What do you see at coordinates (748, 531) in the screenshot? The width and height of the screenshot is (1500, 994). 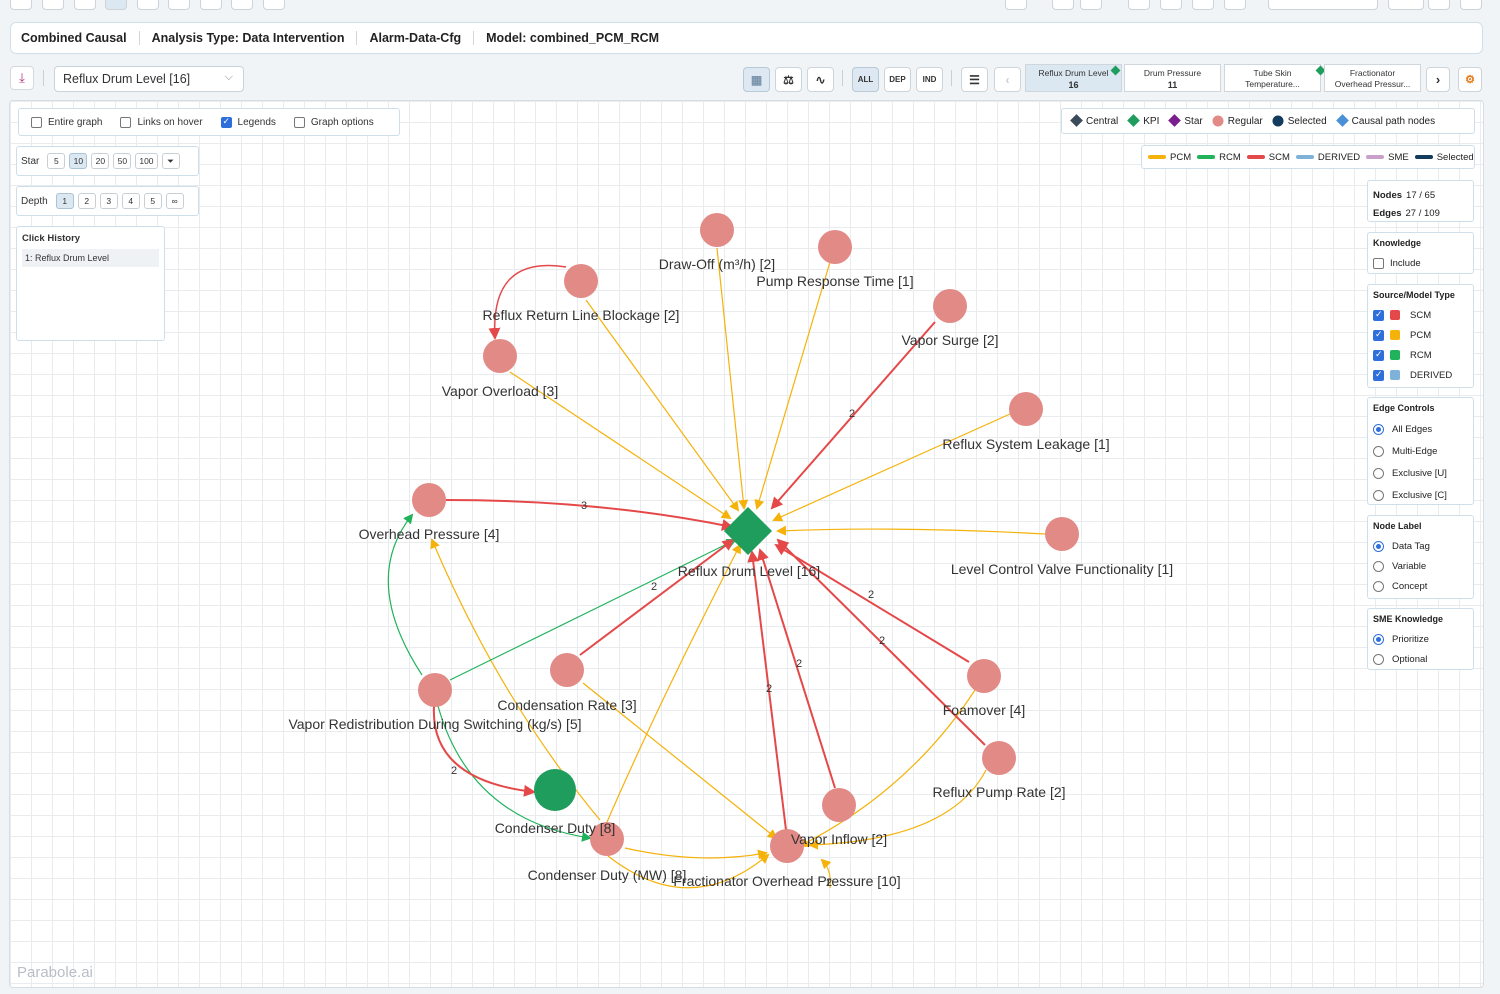 I see `node-central-kpi` at bounding box center [748, 531].